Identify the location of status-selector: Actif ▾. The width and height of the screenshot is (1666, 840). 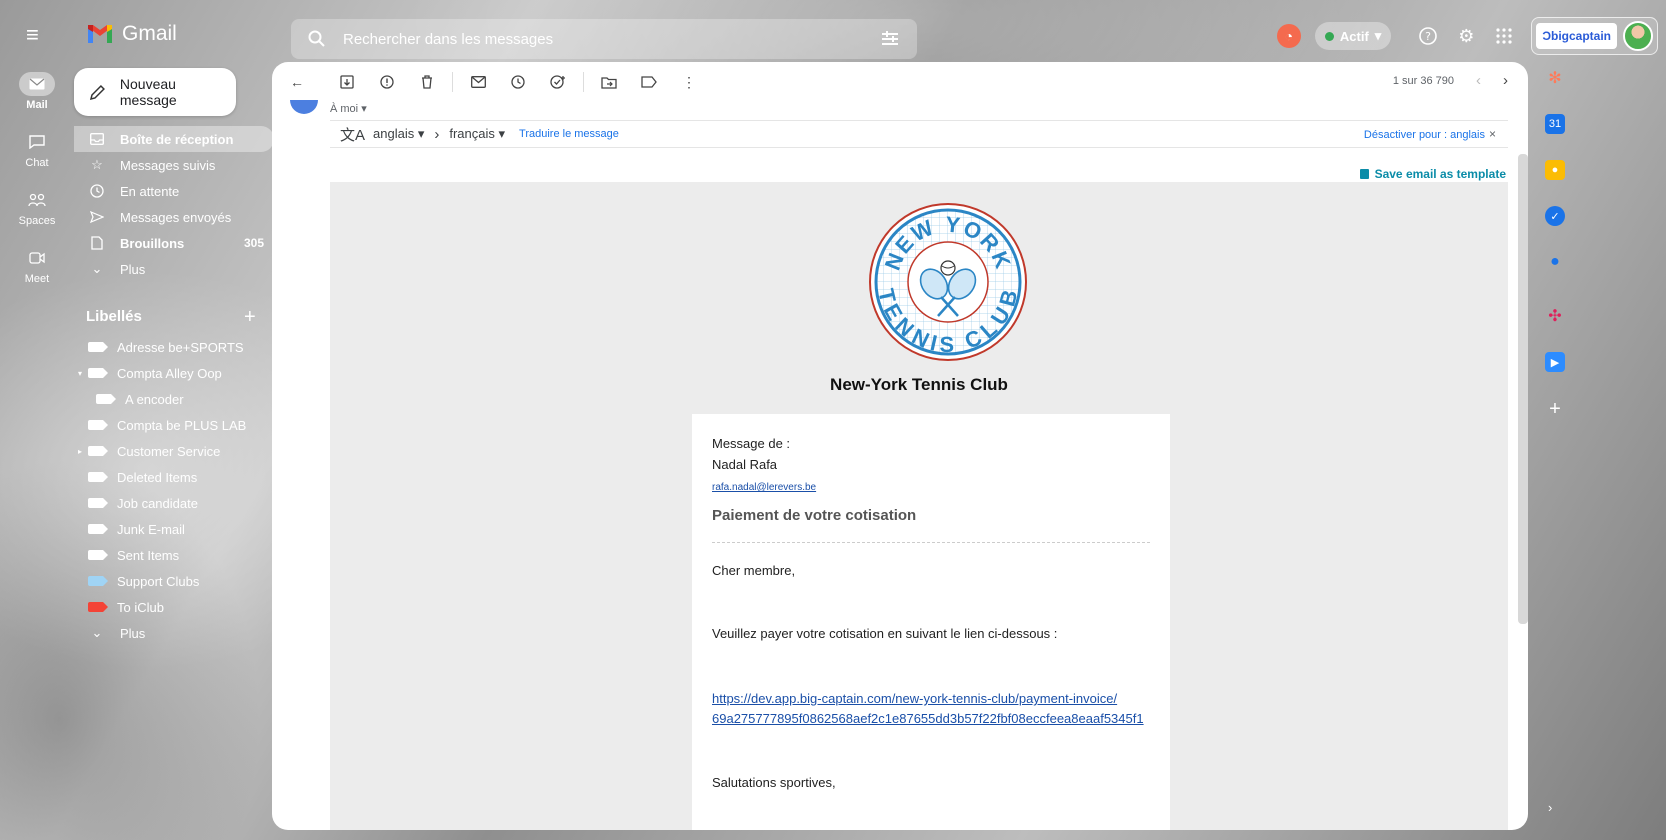
(1353, 36).